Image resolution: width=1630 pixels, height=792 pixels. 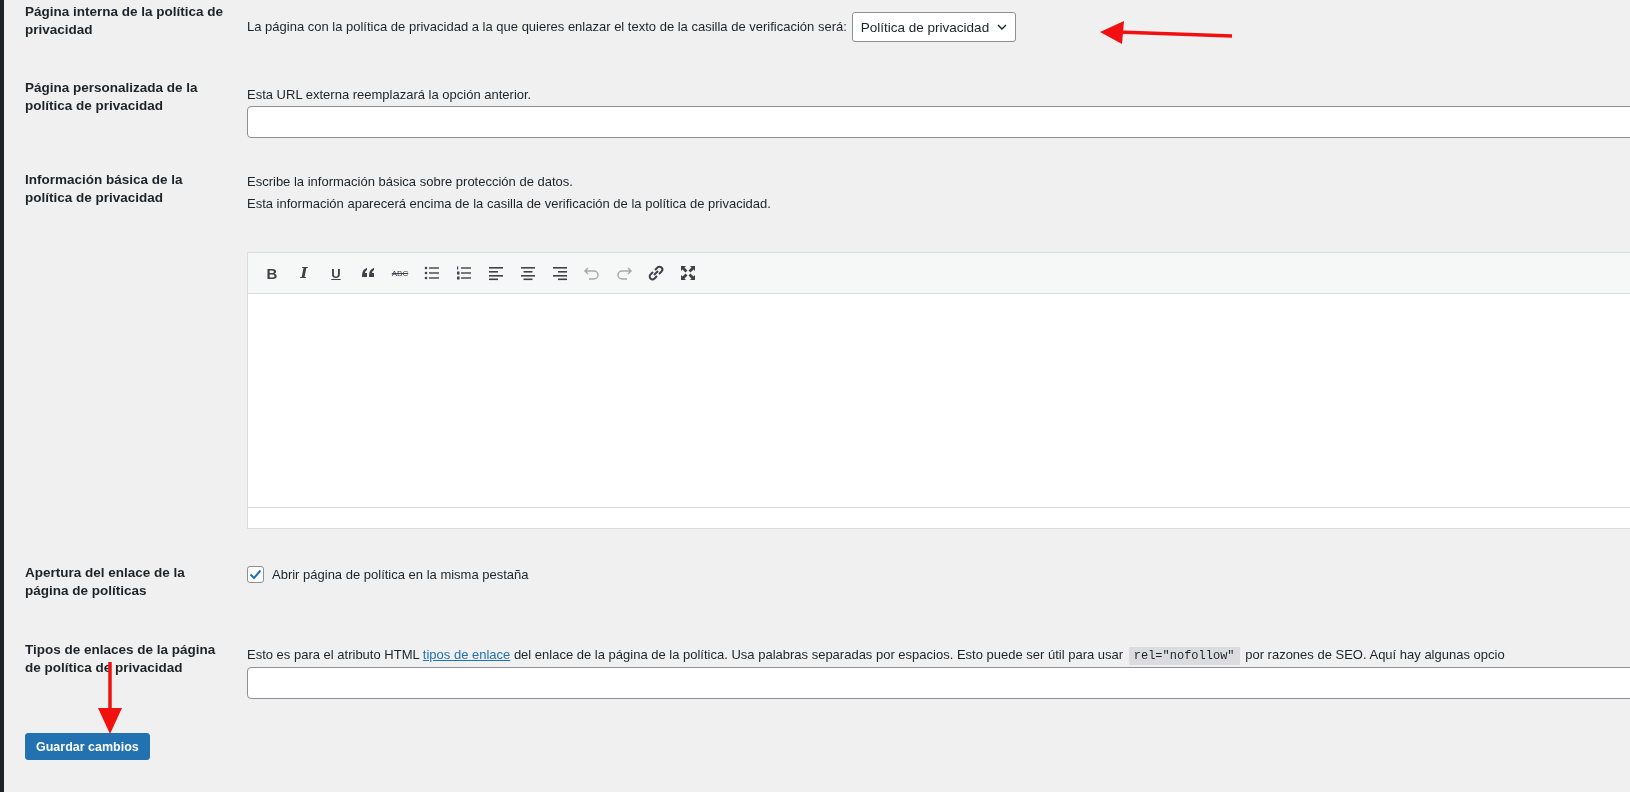 What do you see at coordinates (336, 273) in the screenshot?
I see `underline-button: U` at bounding box center [336, 273].